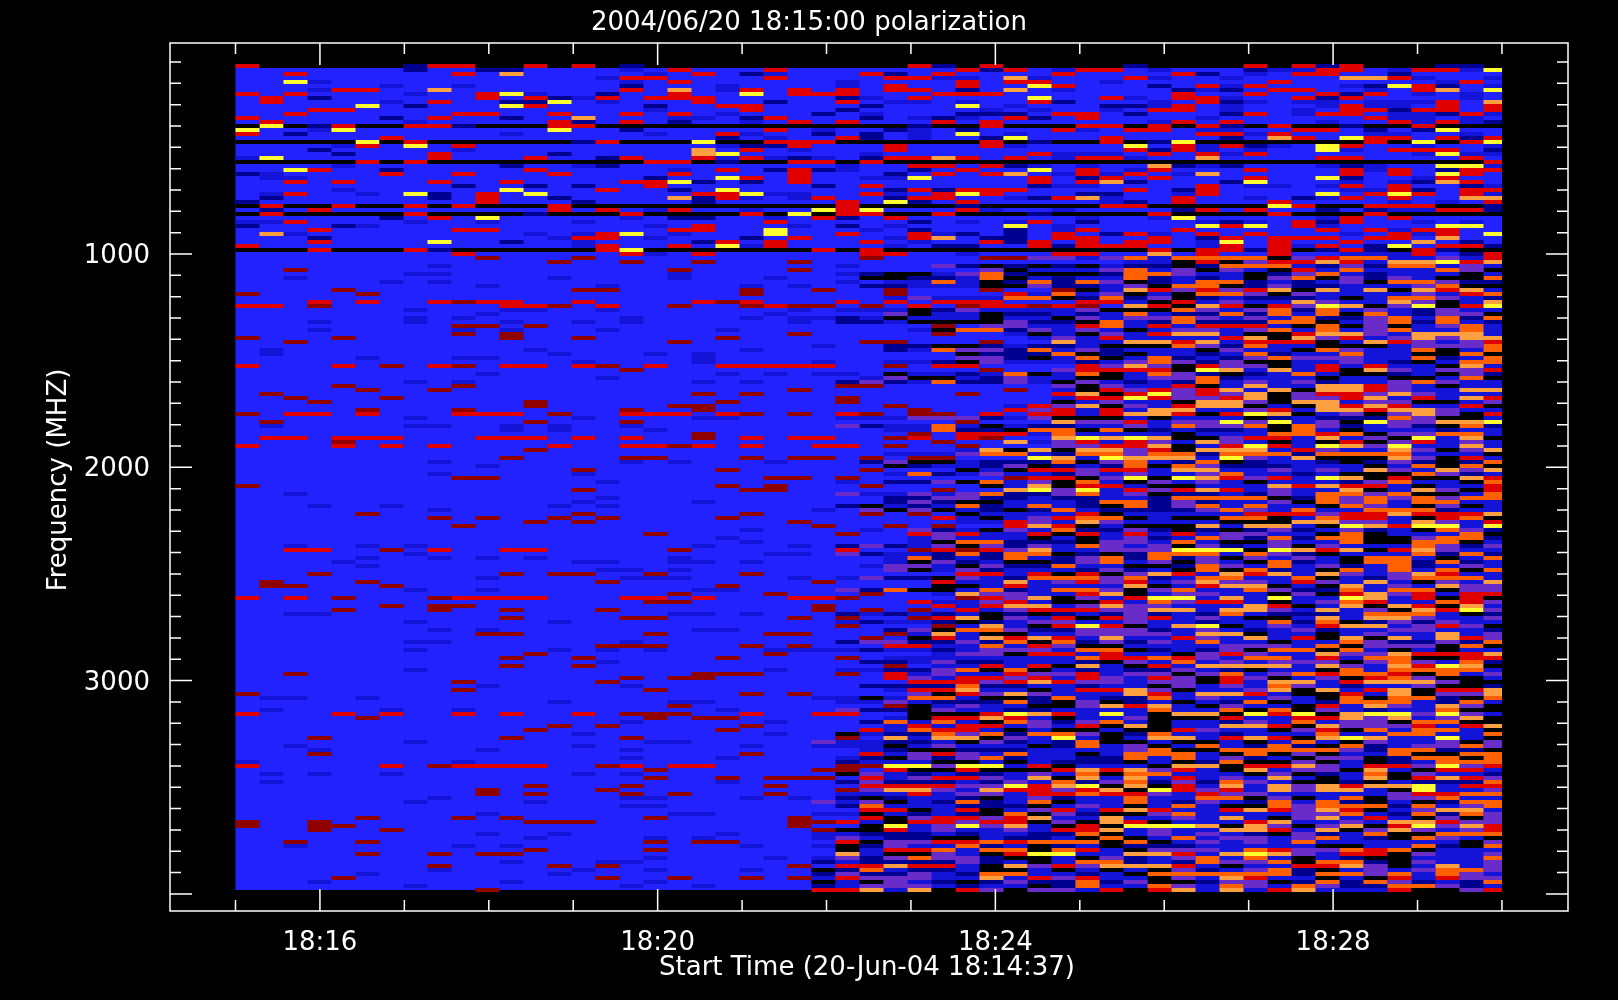 This screenshot has width=1618, height=1000. Describe the element at coordinates (116, 680) in the screenshot. I see `y-tick-label: 3000` at that location.